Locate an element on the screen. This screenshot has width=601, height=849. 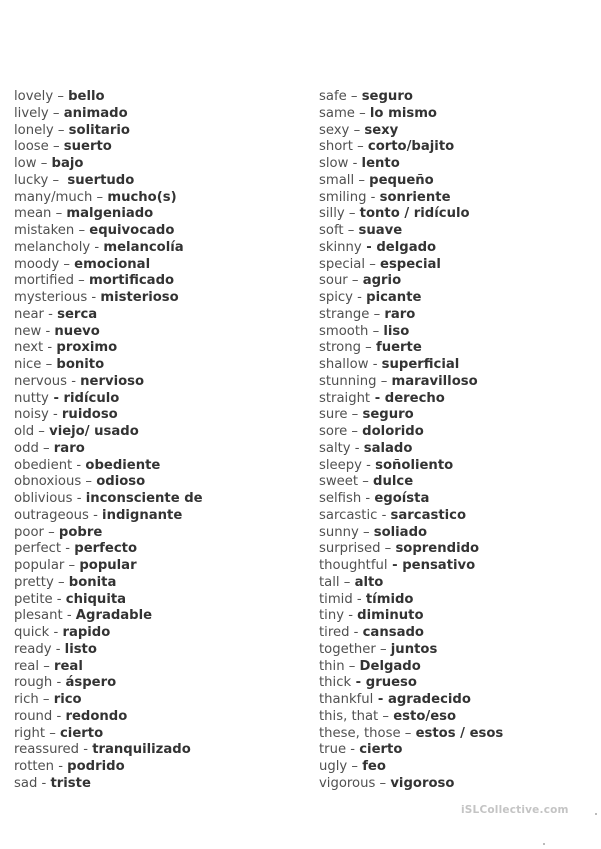
english-word: sad is located at coordinates (26, 783).